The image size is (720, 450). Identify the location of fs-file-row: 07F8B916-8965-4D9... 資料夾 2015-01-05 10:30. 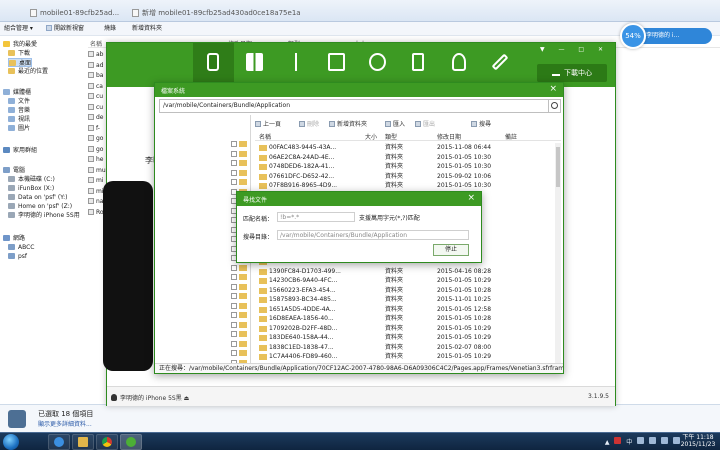
(408, 185).